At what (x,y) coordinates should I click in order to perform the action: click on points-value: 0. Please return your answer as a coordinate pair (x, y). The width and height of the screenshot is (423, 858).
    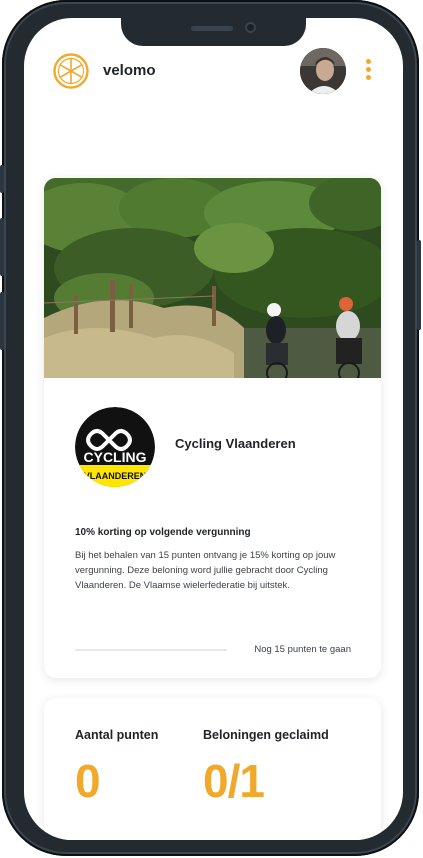
    Looking at the image, I should click on (88, 781).